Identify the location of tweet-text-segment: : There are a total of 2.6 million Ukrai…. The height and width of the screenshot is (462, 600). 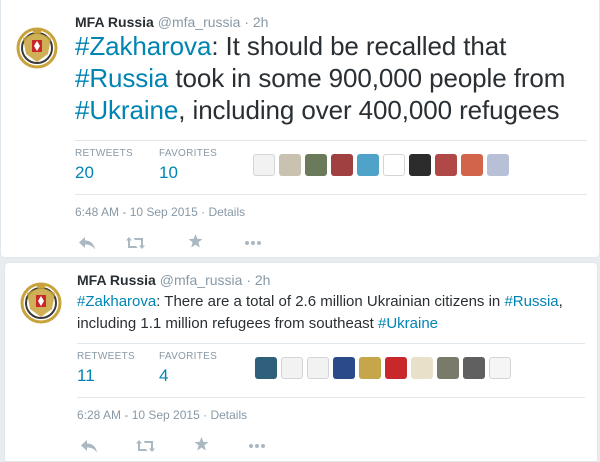
(330, 301).